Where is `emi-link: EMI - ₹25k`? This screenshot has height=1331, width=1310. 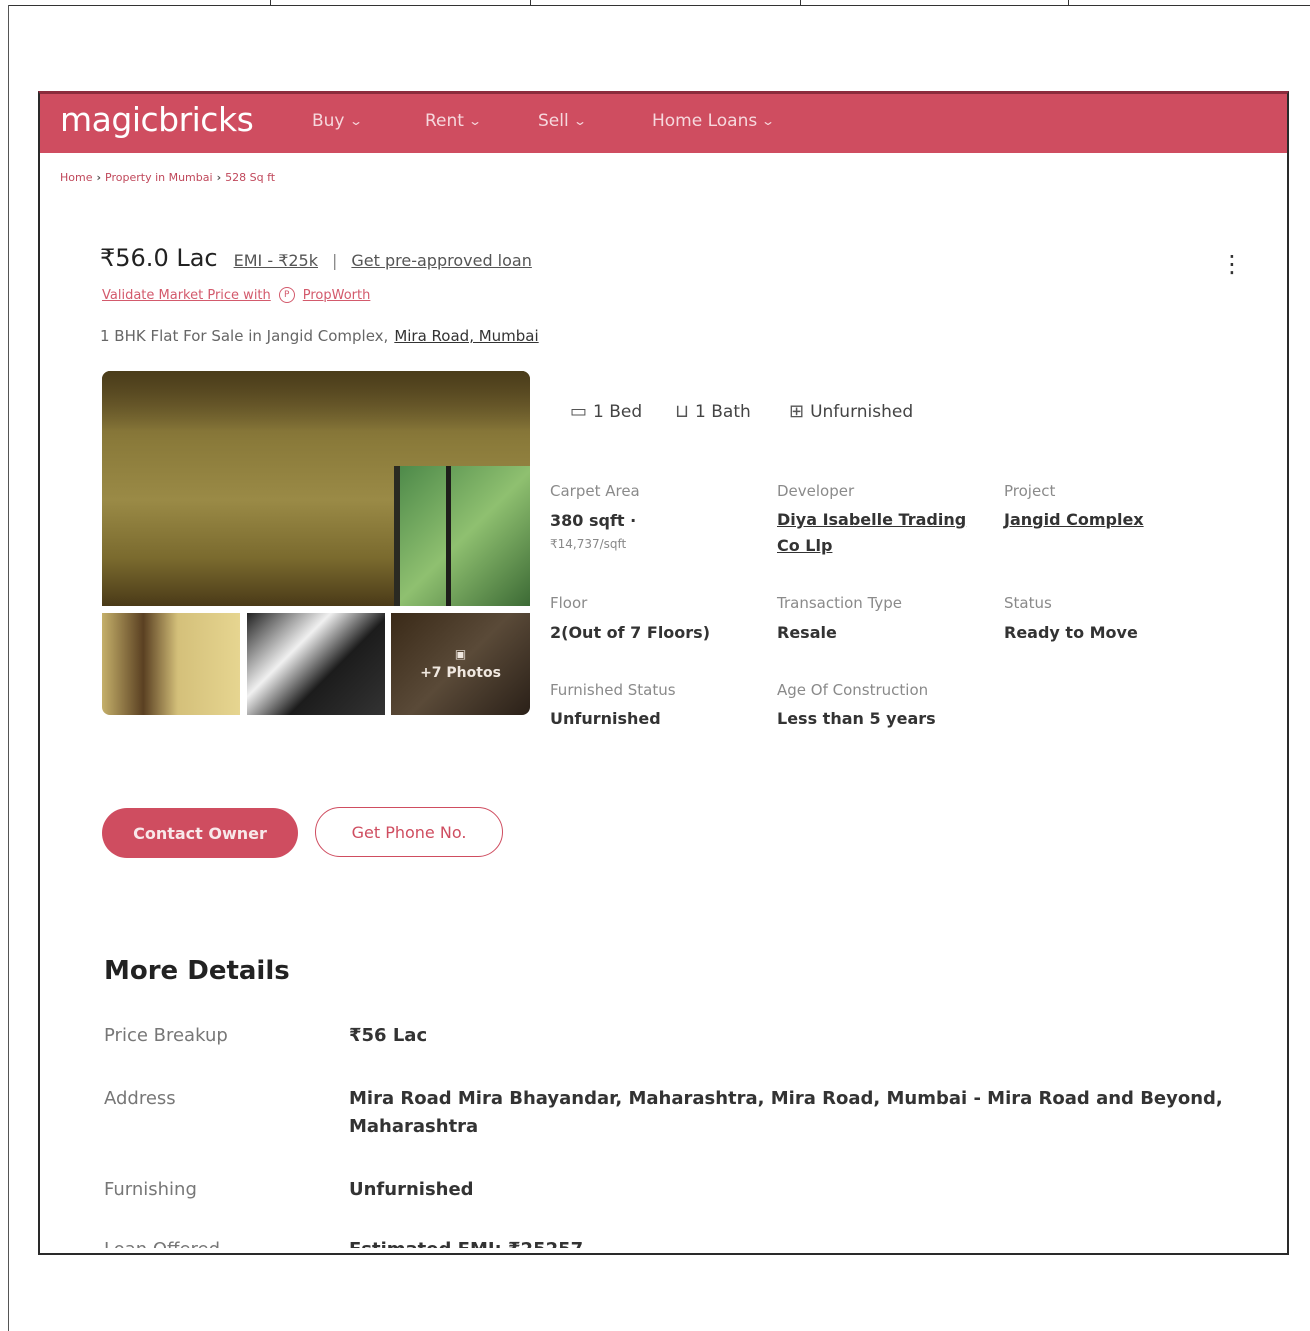 emi-link: EMI - ₹25k is located at coordinates (276, 260).